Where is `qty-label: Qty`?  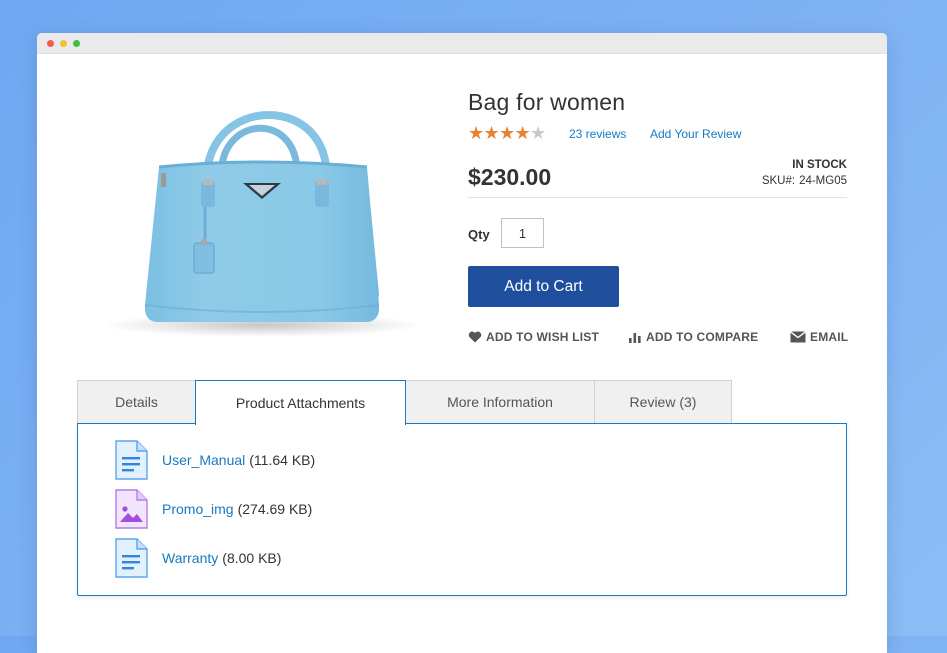
qty-label: Qty is located at coordinates (479, 234).